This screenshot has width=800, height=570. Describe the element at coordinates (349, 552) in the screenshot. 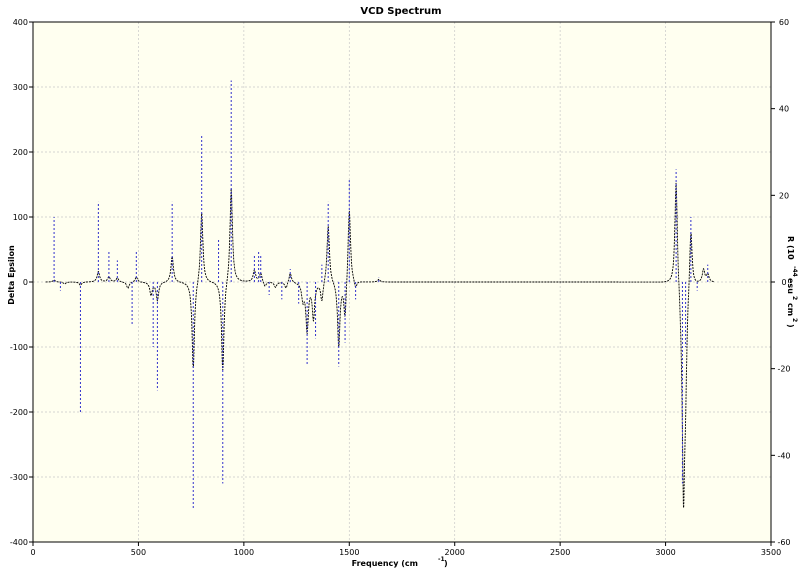

I see `x-tick-label: 1500` at that location.